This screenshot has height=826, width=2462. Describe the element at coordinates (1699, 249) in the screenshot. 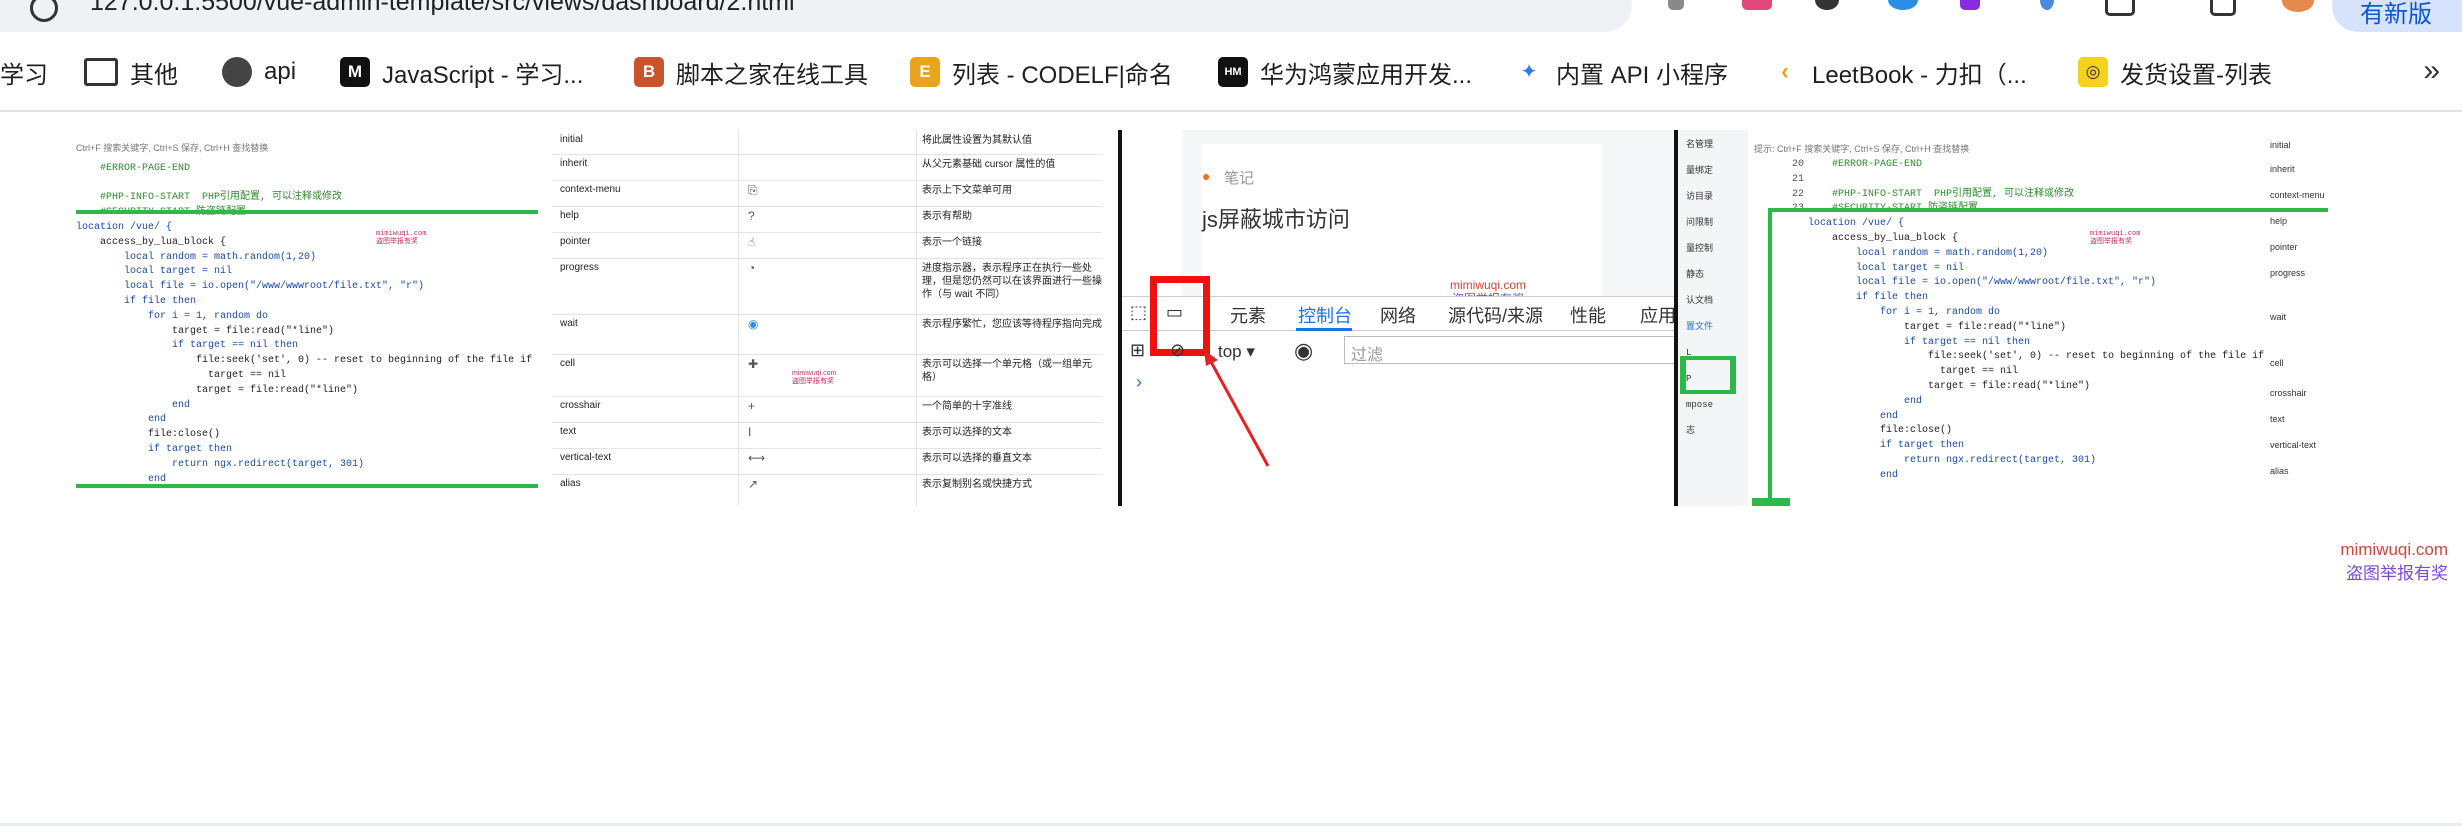

I see `side-menu-item: 量控制` at that location.